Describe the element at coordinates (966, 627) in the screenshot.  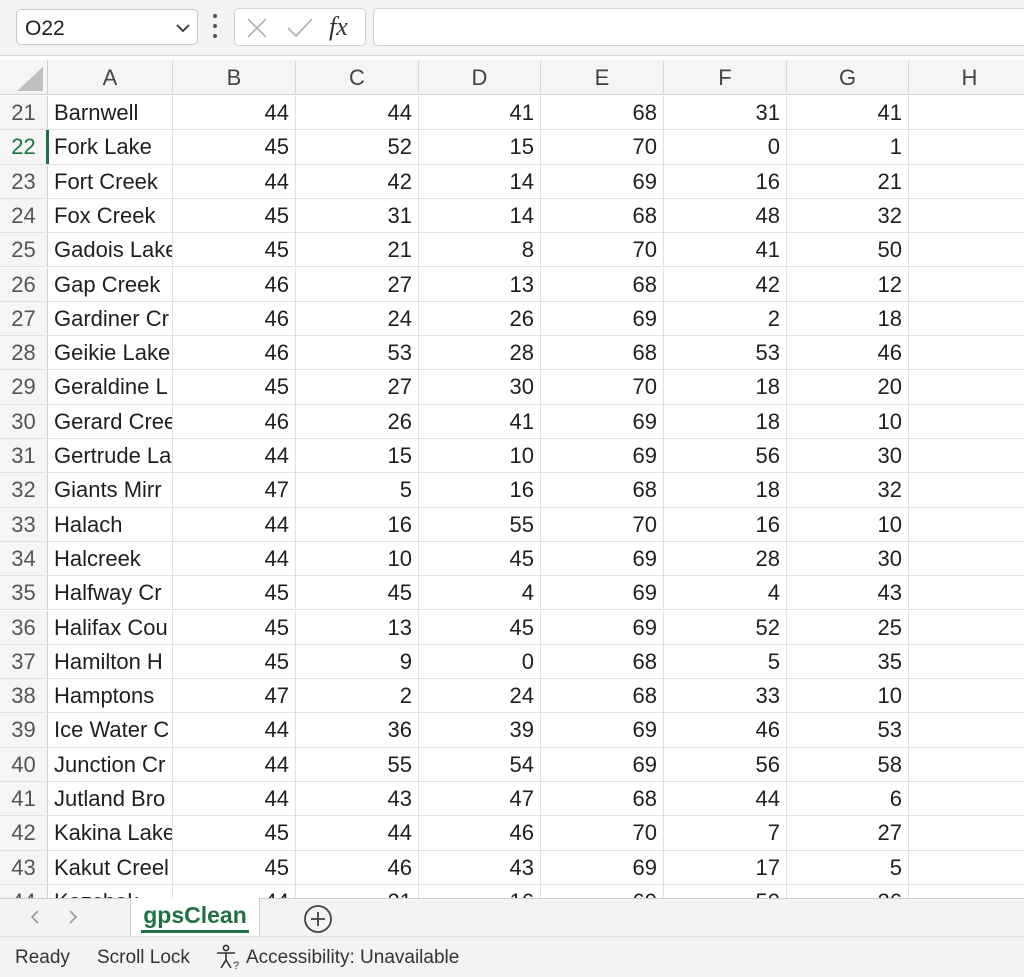
I see `cell-h36` at that location.